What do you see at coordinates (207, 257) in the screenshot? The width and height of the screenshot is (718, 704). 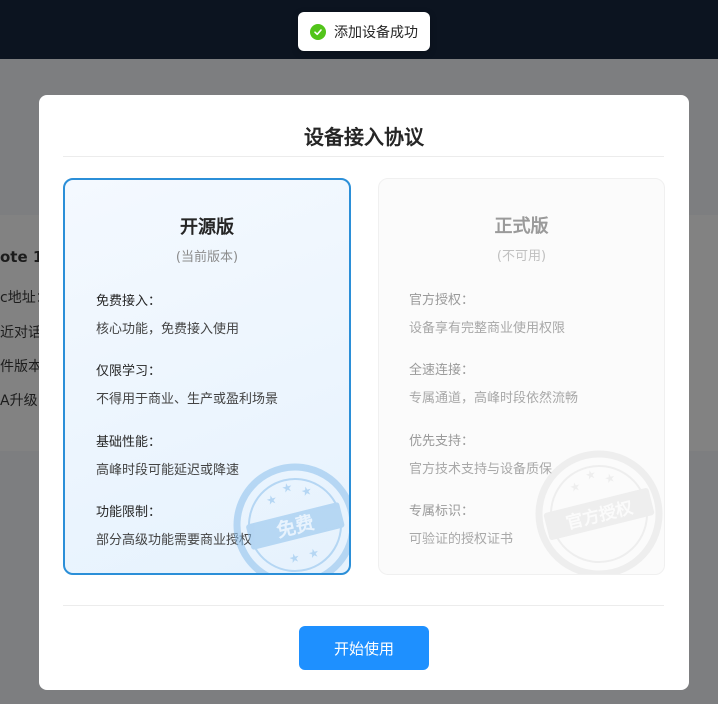 I see `plan-subtitle: (当前版本)` at bounding box center [207, 257].